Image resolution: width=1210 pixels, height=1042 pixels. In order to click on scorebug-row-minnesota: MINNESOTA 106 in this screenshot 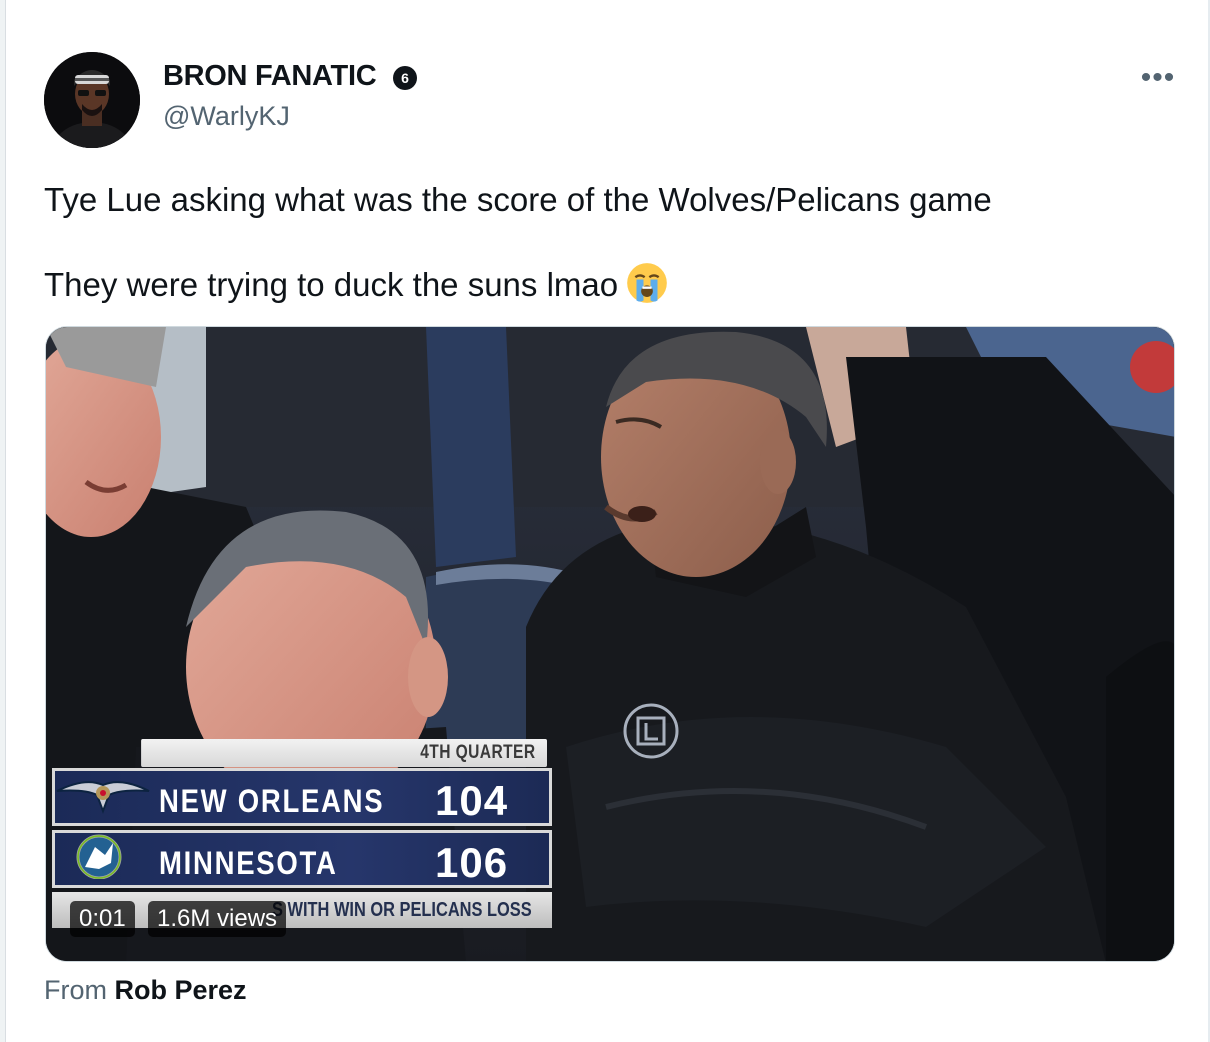, I will do `click(302, 859)`.